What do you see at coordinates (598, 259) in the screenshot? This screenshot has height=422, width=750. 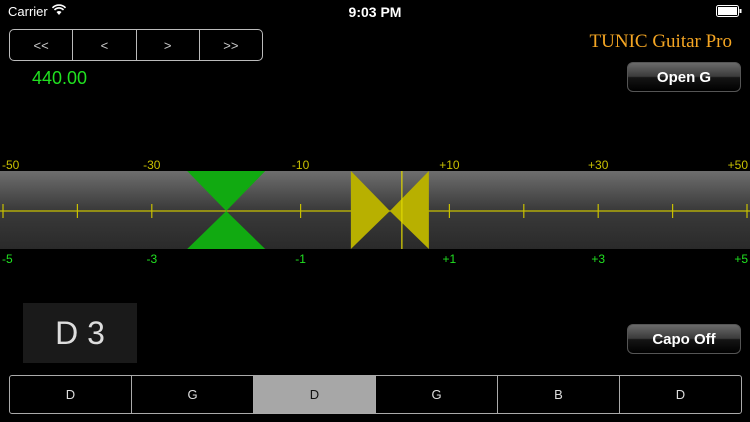 I see `meter-bottom-label: +3` at bounding box center [598, 259].